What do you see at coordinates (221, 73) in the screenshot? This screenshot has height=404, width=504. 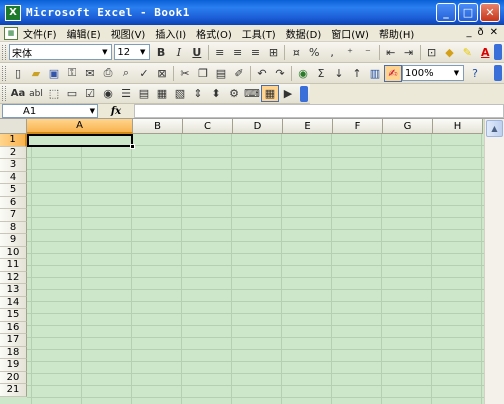 I see `paste-icon: ▤` at bounding box center [221, 73].